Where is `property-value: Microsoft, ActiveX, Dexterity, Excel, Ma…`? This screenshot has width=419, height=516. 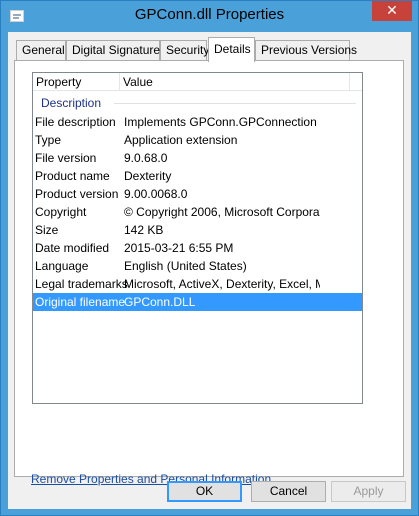 property-value: Microsoft, ActiveX, Dexterity, Excel, Ma… is located at coordinates (222, 284).